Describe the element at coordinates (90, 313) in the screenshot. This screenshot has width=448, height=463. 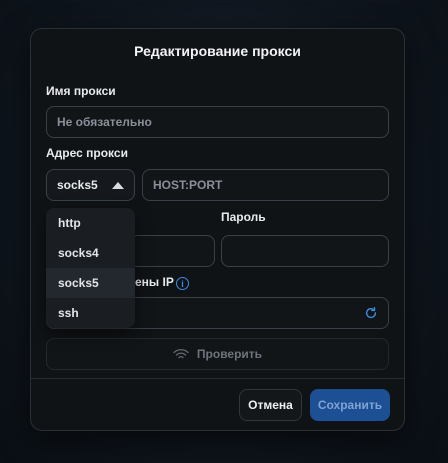
I see `protocol-option-ssh: ssh` at that location.